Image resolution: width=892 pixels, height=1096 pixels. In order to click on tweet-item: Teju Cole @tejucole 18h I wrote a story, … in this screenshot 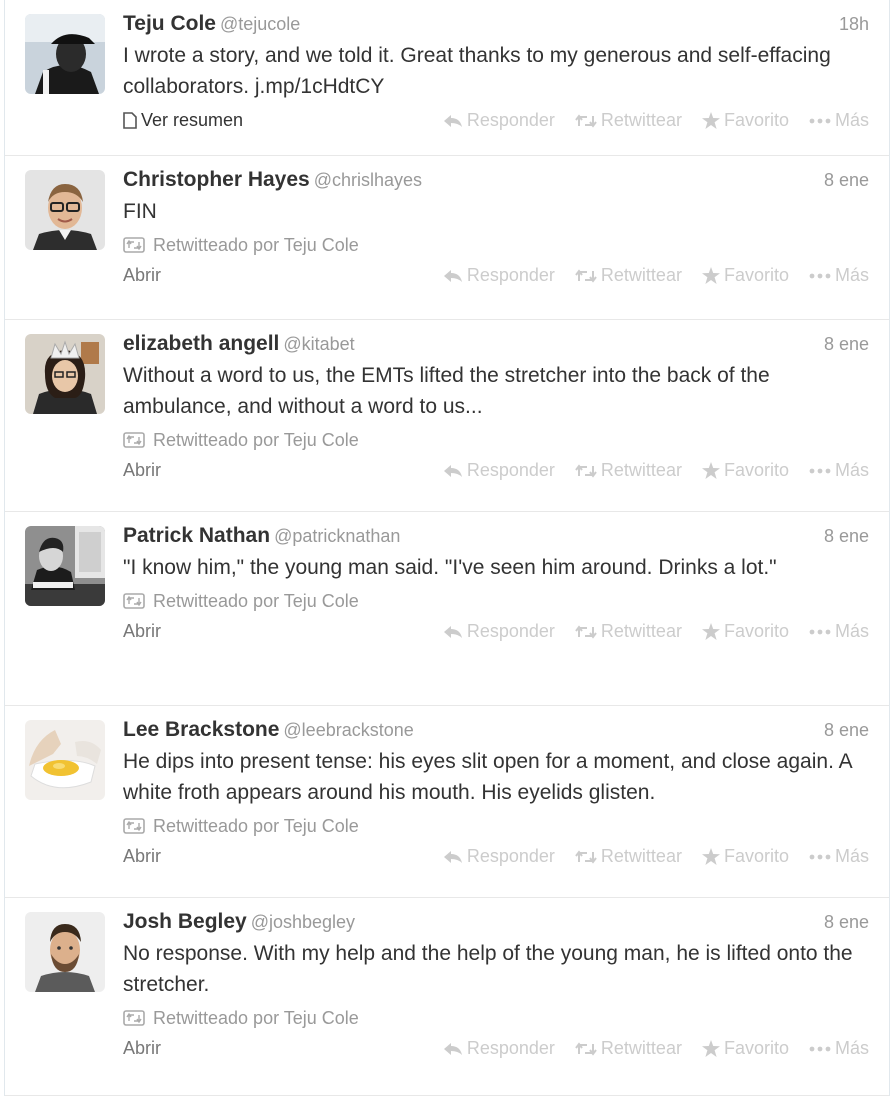, I will do `click(447, 78)`.